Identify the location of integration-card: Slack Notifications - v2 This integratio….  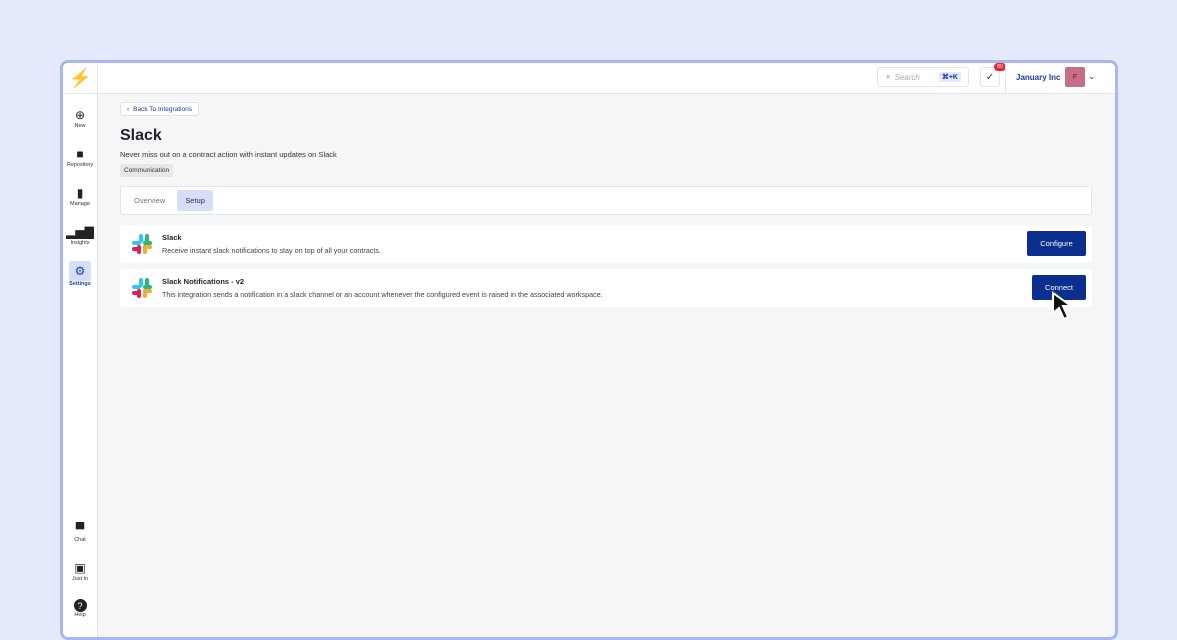
(606, 288).